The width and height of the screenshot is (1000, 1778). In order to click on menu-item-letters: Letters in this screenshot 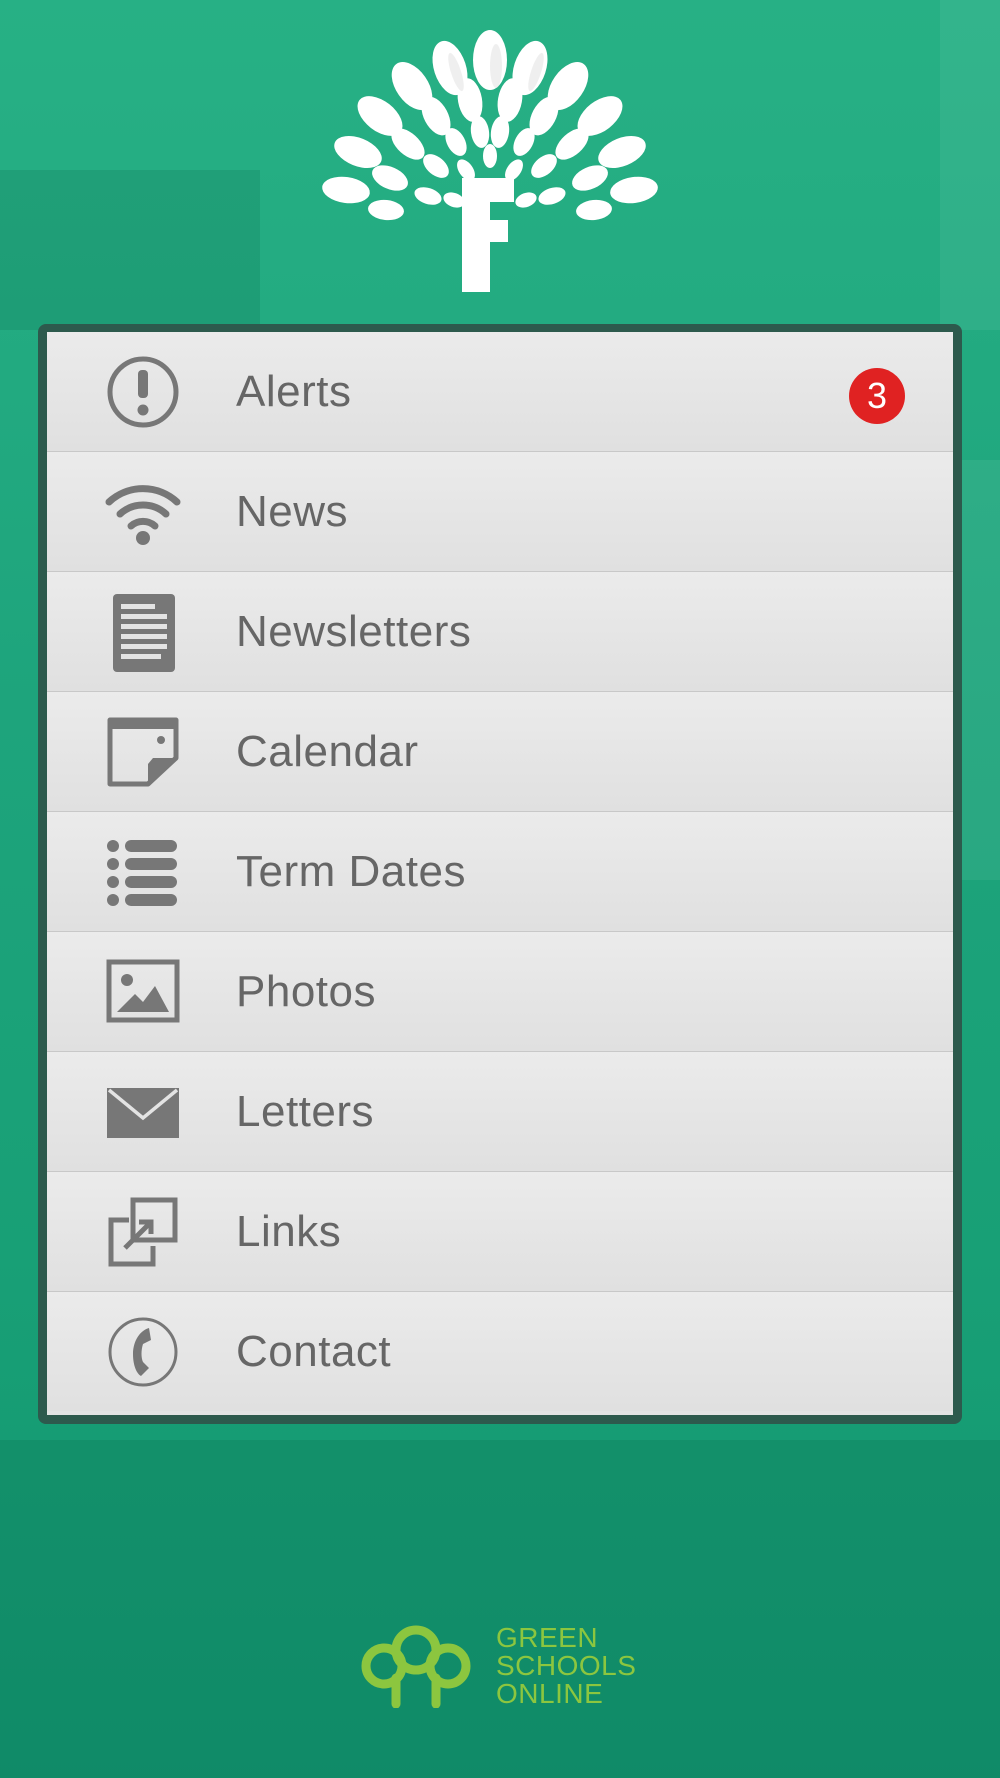, I will do `click(500, 1111)`.